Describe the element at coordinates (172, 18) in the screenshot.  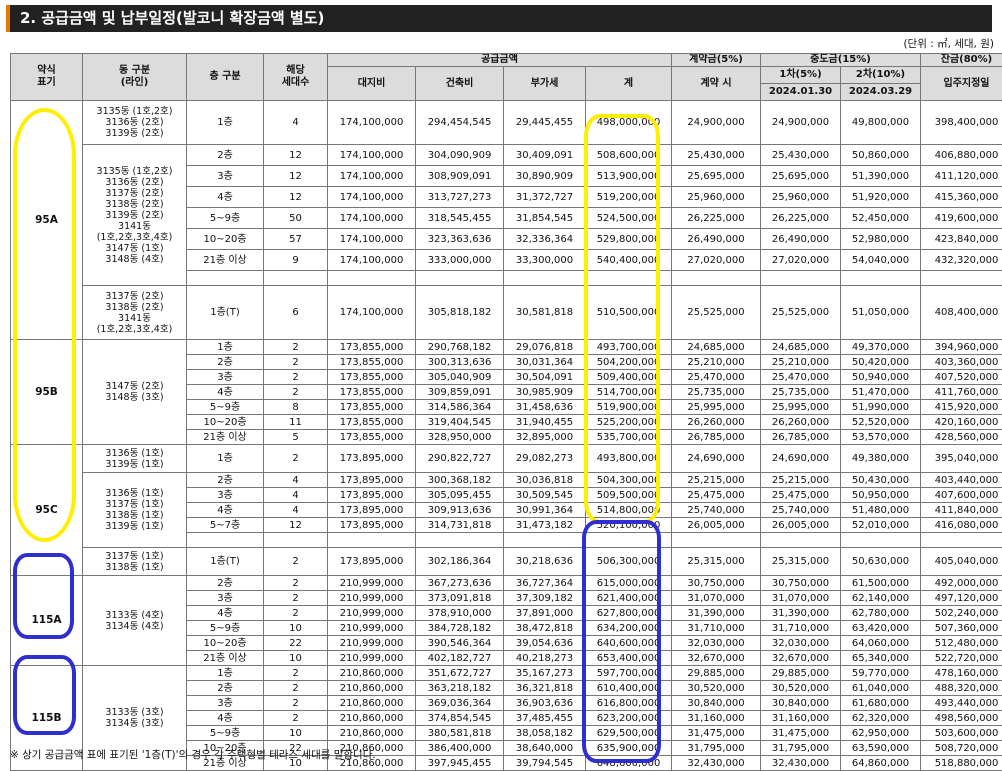
I see `section-title: 2. 공급금액 및 납부일정(발코니 확장금액 별도)` at that location.